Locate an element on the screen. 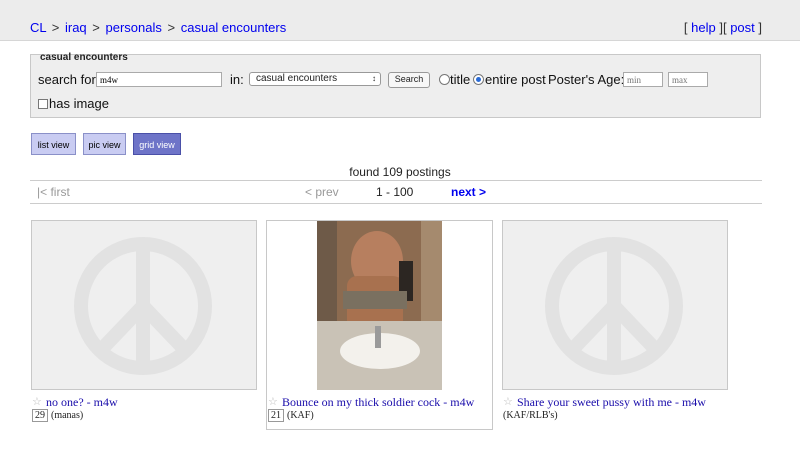 The width and height of the screenshot is (800, 450). category-select-value: casual encounters is located at coordinates (297, 78).